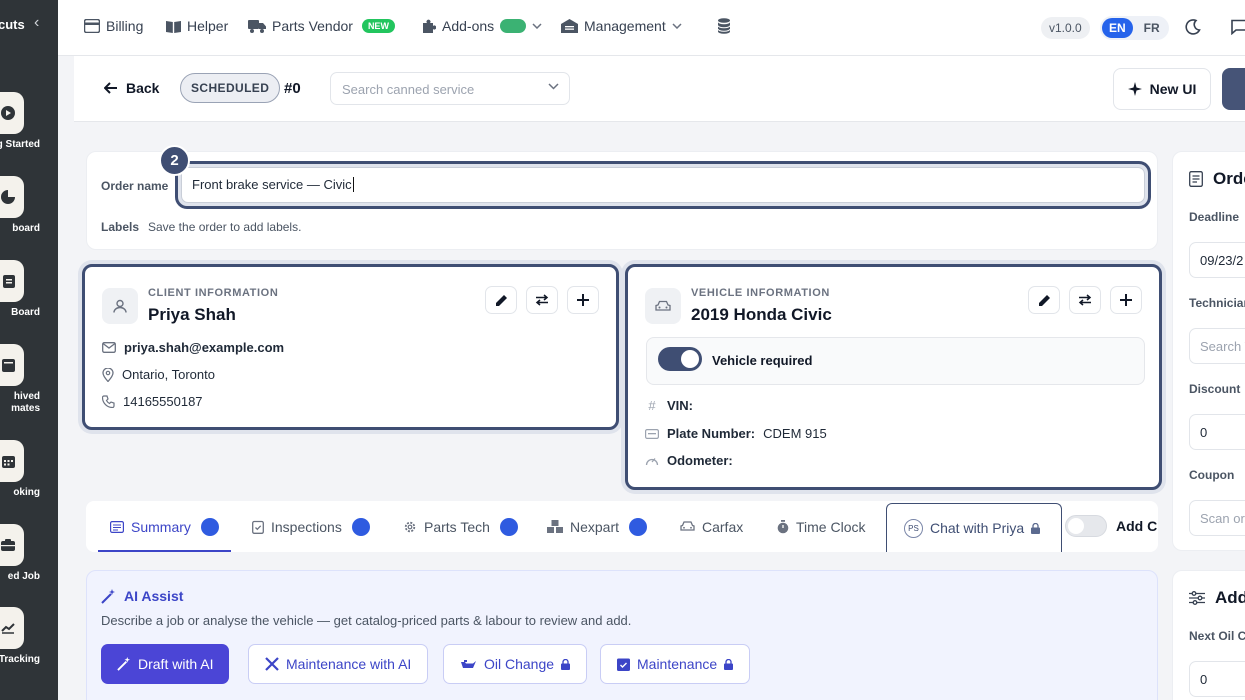  I want to click on edit-client-button, so click(501, 300).